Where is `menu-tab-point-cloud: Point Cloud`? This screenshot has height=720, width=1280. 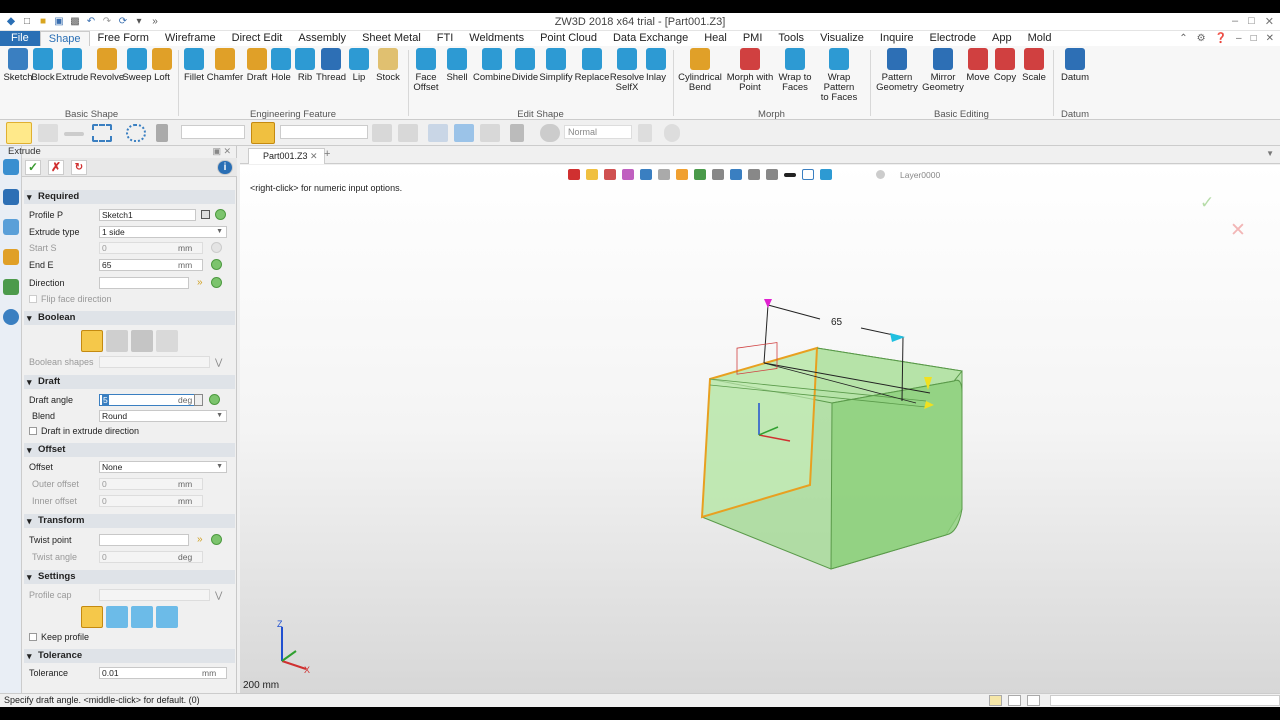
menu-tab-point-cloud: Point Cloud is located at coordinates (568, 38).